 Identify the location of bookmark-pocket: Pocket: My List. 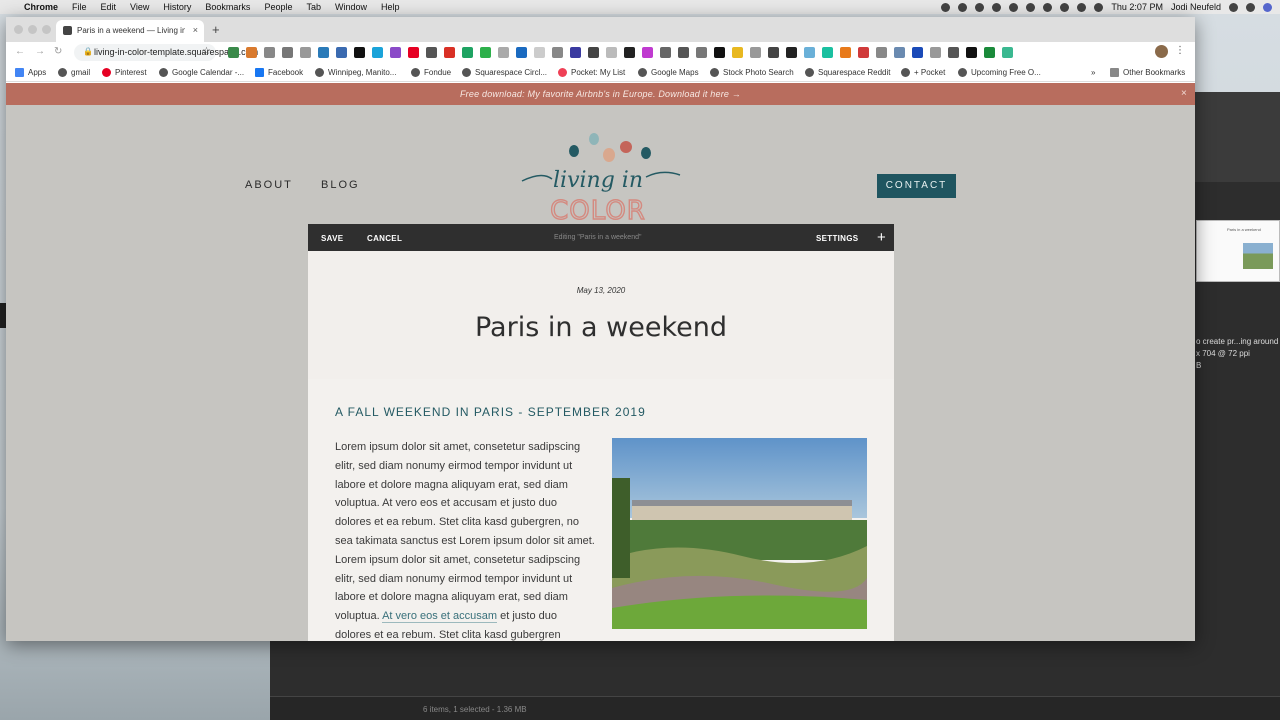
(591, 72).